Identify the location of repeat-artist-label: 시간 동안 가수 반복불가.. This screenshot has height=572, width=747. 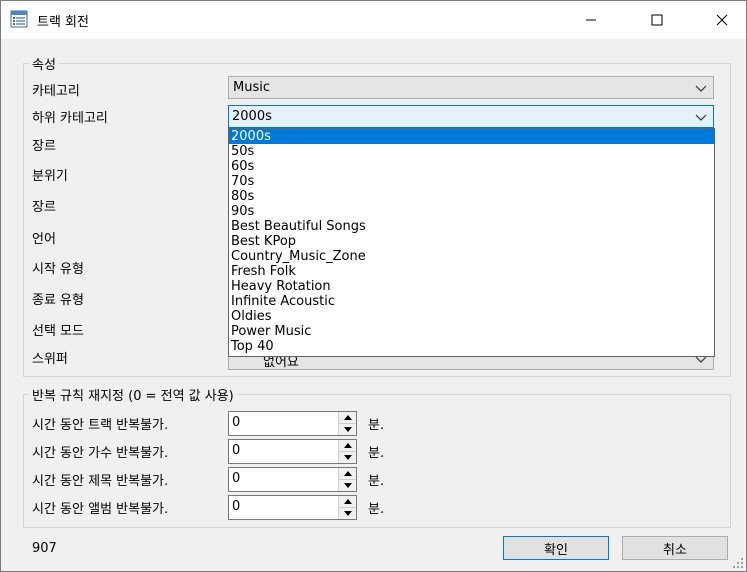
(100, 453).